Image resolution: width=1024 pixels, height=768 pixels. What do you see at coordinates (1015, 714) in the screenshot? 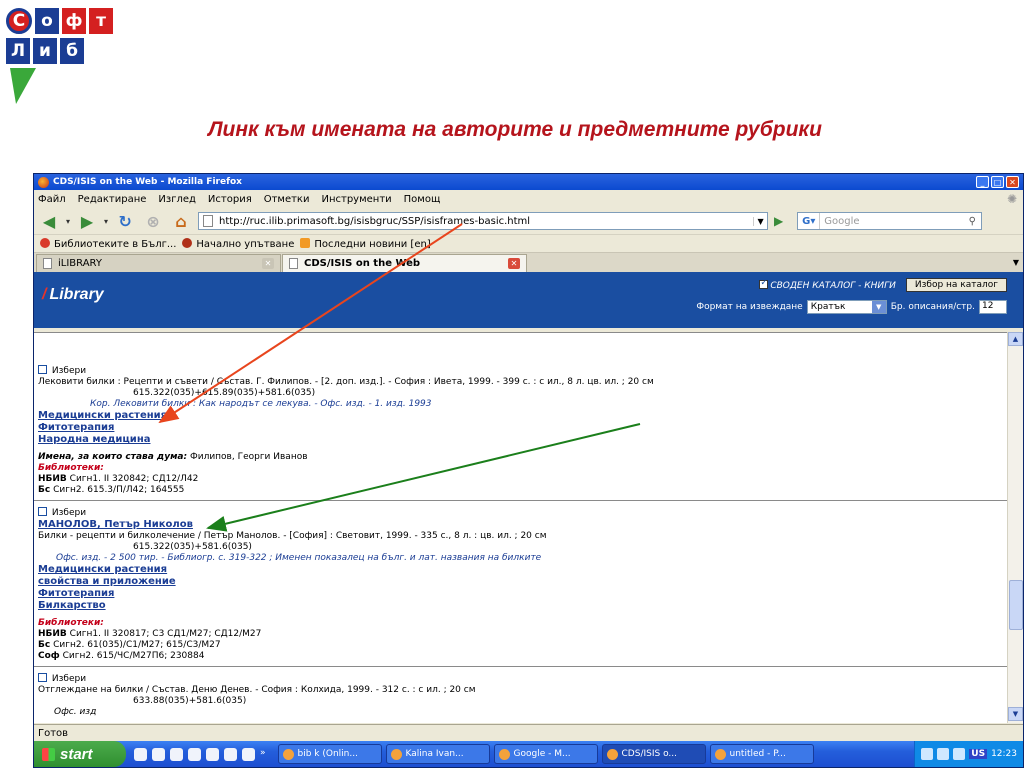
I see `scroll-down-icon: ▼` at bounding box center [1015, 714].